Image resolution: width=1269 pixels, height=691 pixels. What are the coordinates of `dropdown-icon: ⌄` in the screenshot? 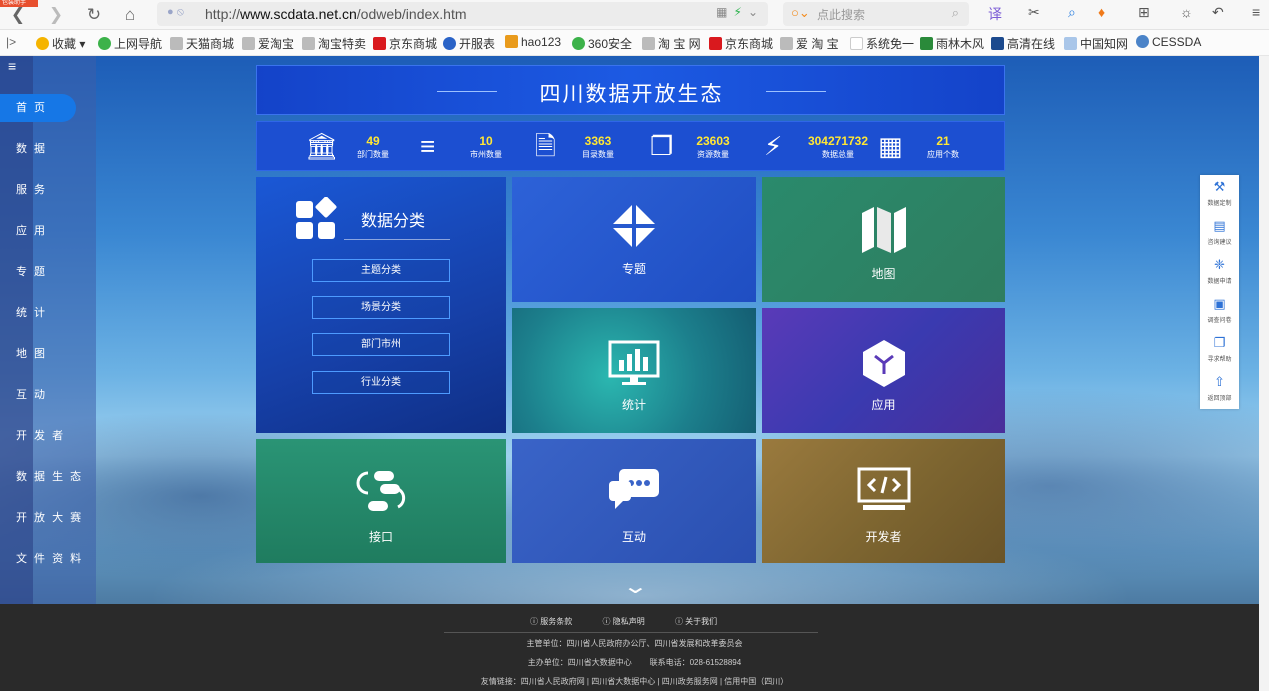 It's located at (753, 12).